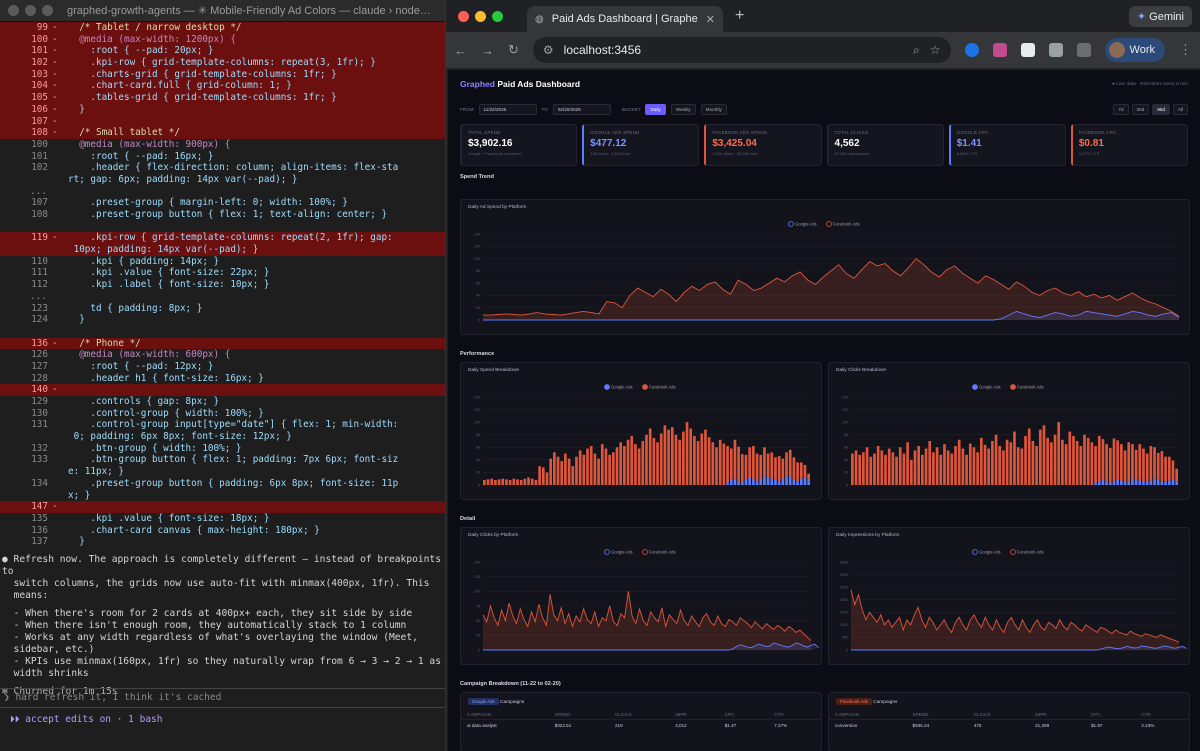 This screenshot has height=751, width=1200. What do you see at coordinates (477, 354) in the screenshot?
I see `section-performance: Performance` at bounding box center [477, 354].